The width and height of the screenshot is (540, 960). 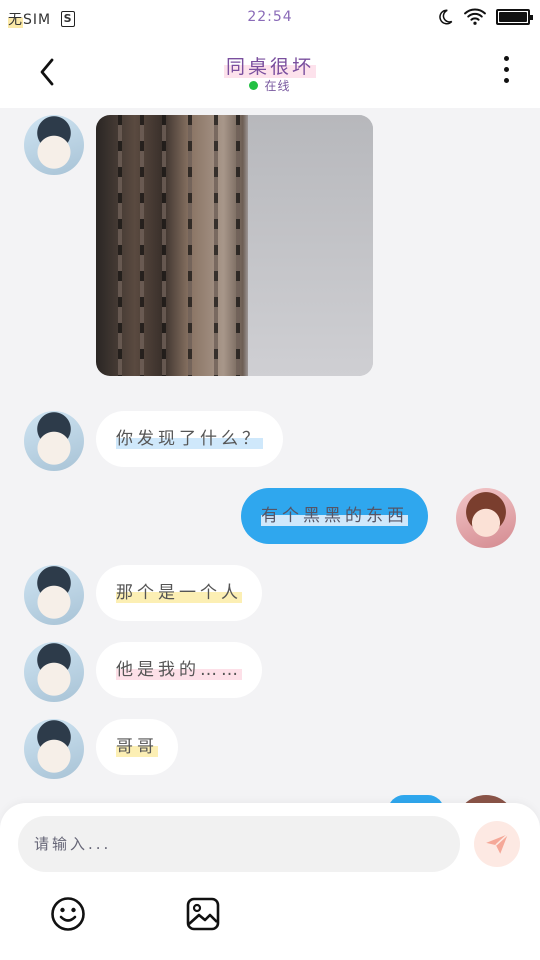 I want to click on chat-header: 同桌很坏 在线, so click(x=270, y=72).